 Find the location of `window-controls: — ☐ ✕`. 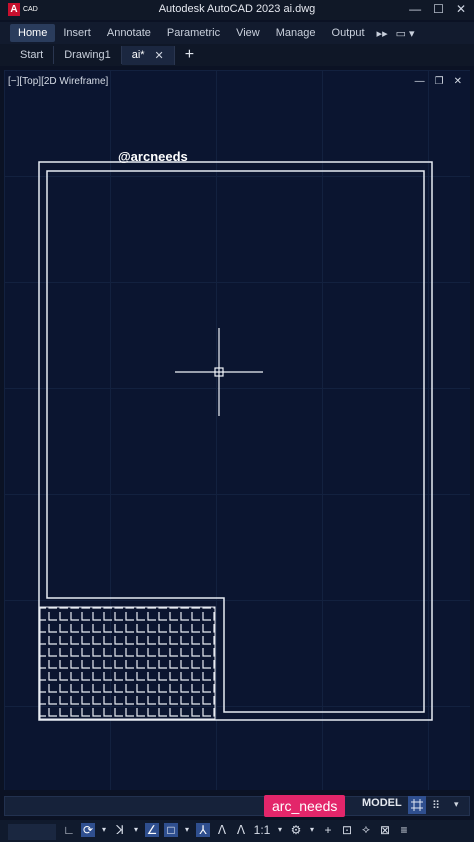

window-controls: — ☐ ✕ is located at coordinates (437, 9).